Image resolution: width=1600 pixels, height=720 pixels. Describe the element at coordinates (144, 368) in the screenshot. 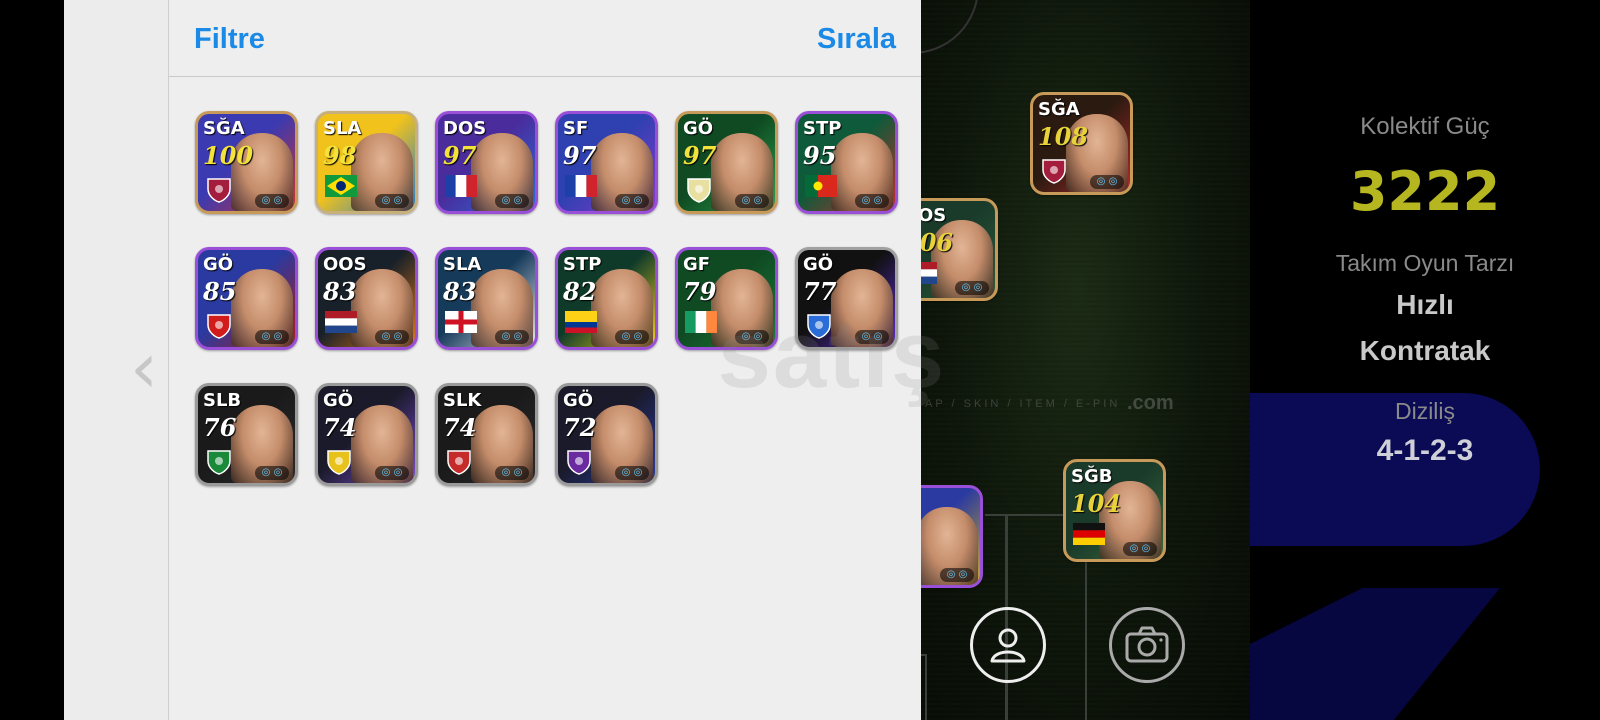

I see `back-chevron-icon: ‹` at that location.